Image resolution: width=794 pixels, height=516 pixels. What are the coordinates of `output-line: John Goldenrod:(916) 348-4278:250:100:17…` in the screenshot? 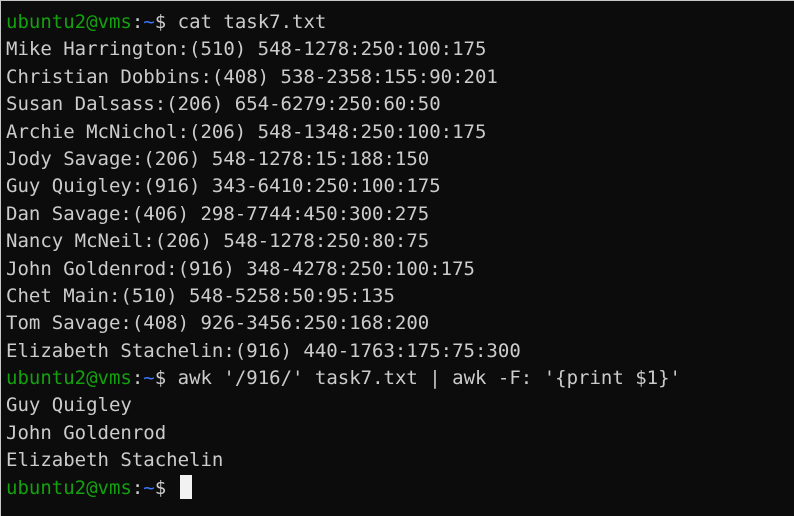 It's located at (240, 268).